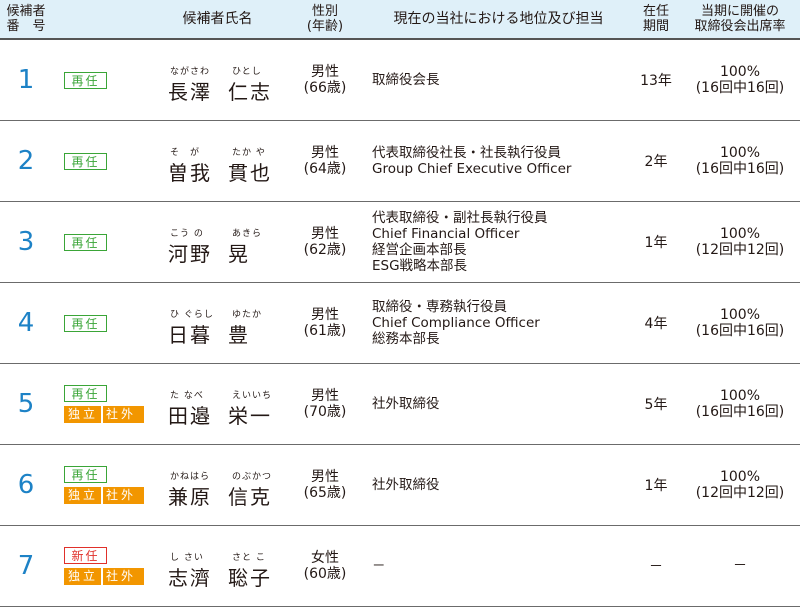 The height and width of the screenshot is (607, 800). I want to click on gender-age: 女性 (60歳), so click(325, 566).